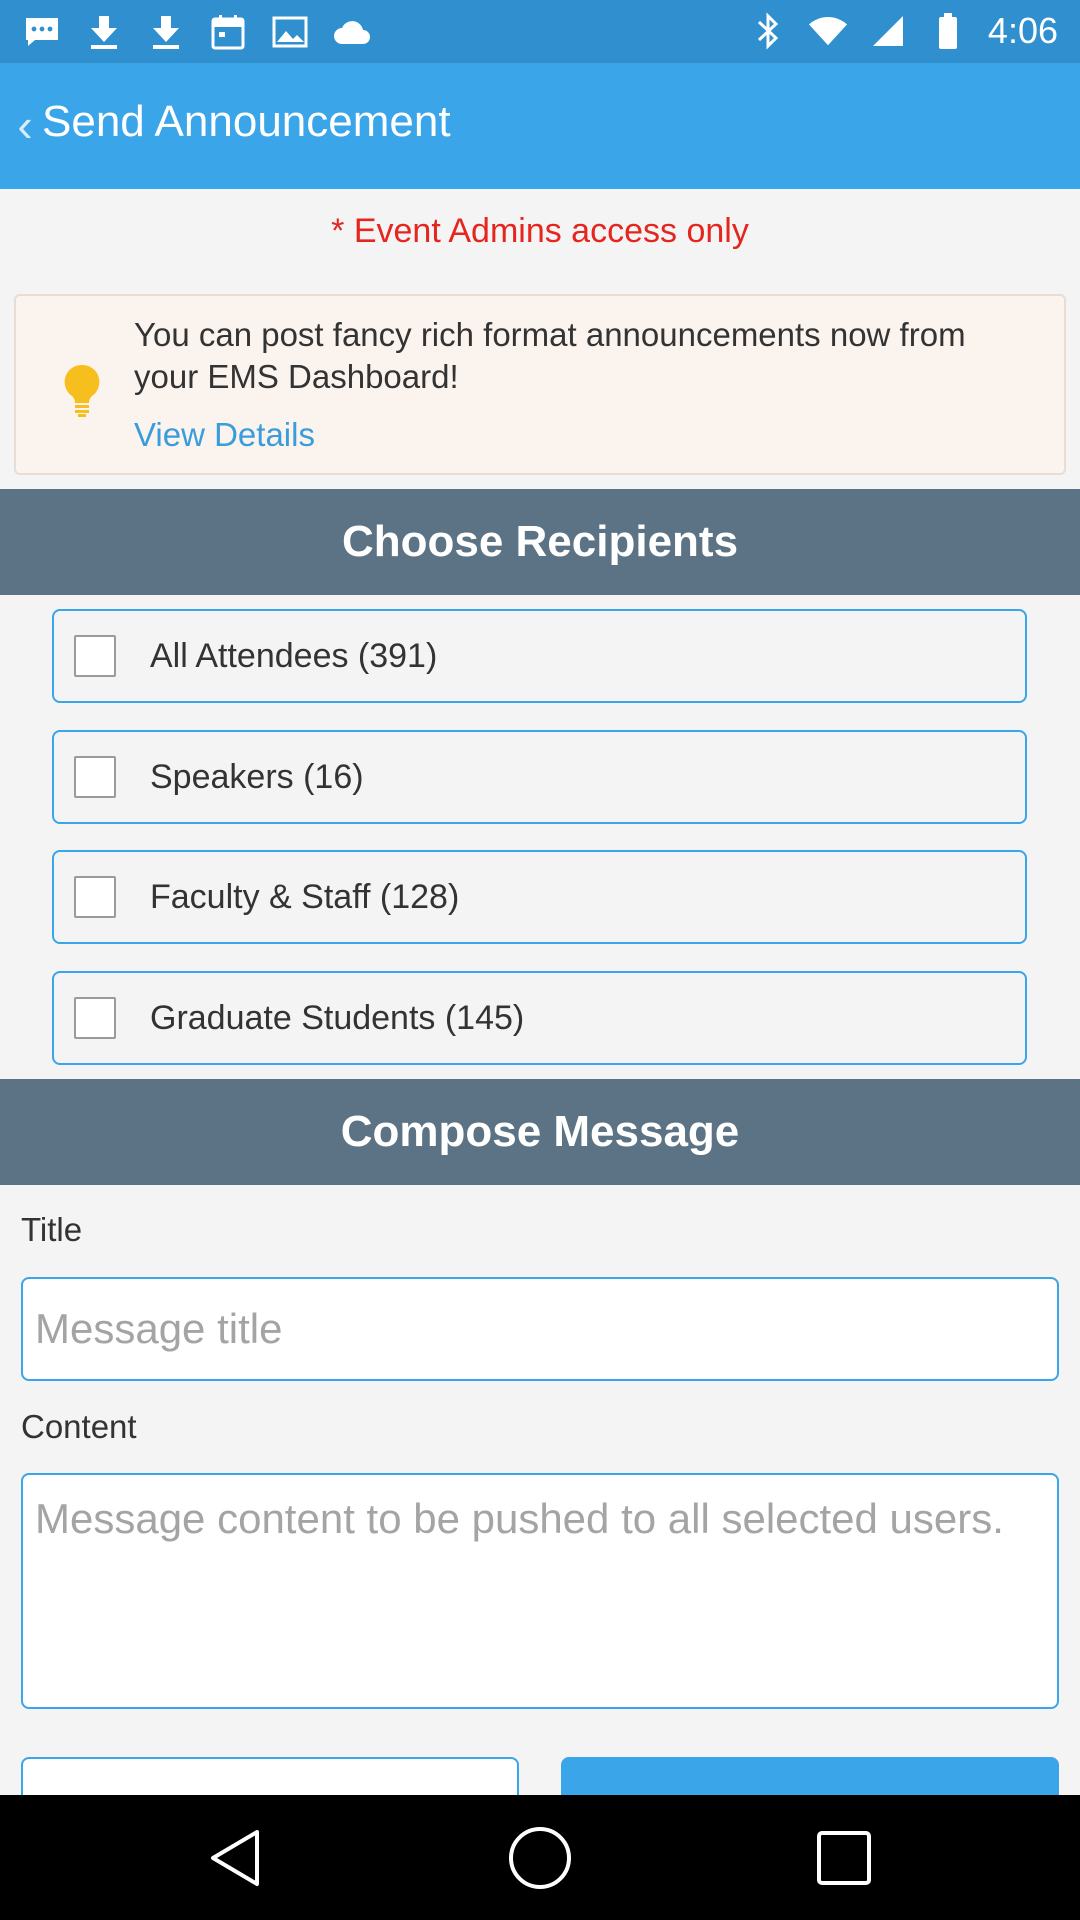  What do you see at coordinates (290, 32) in the screenshot?
I see `photo-icon` at bounding box center [290, 32].